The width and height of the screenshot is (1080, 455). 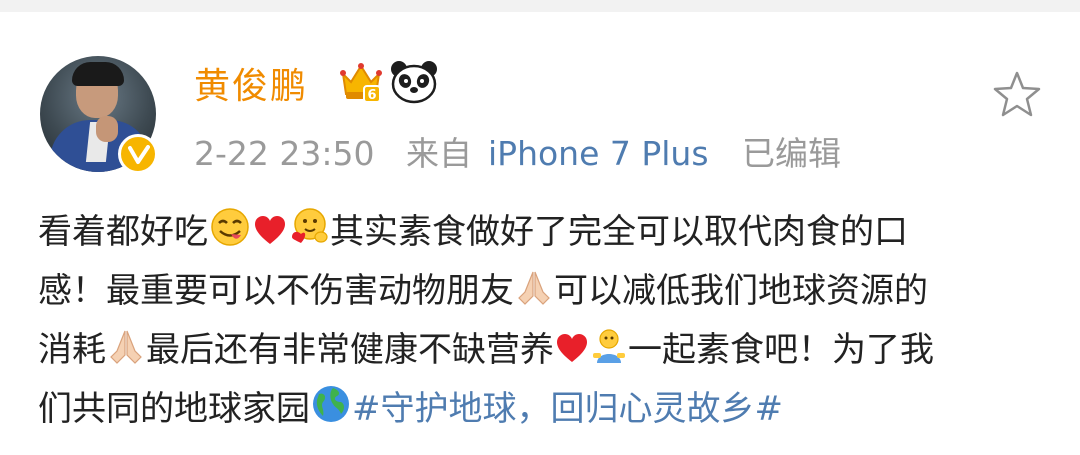 I want to click on person-icon, so click(x=609, y=354).